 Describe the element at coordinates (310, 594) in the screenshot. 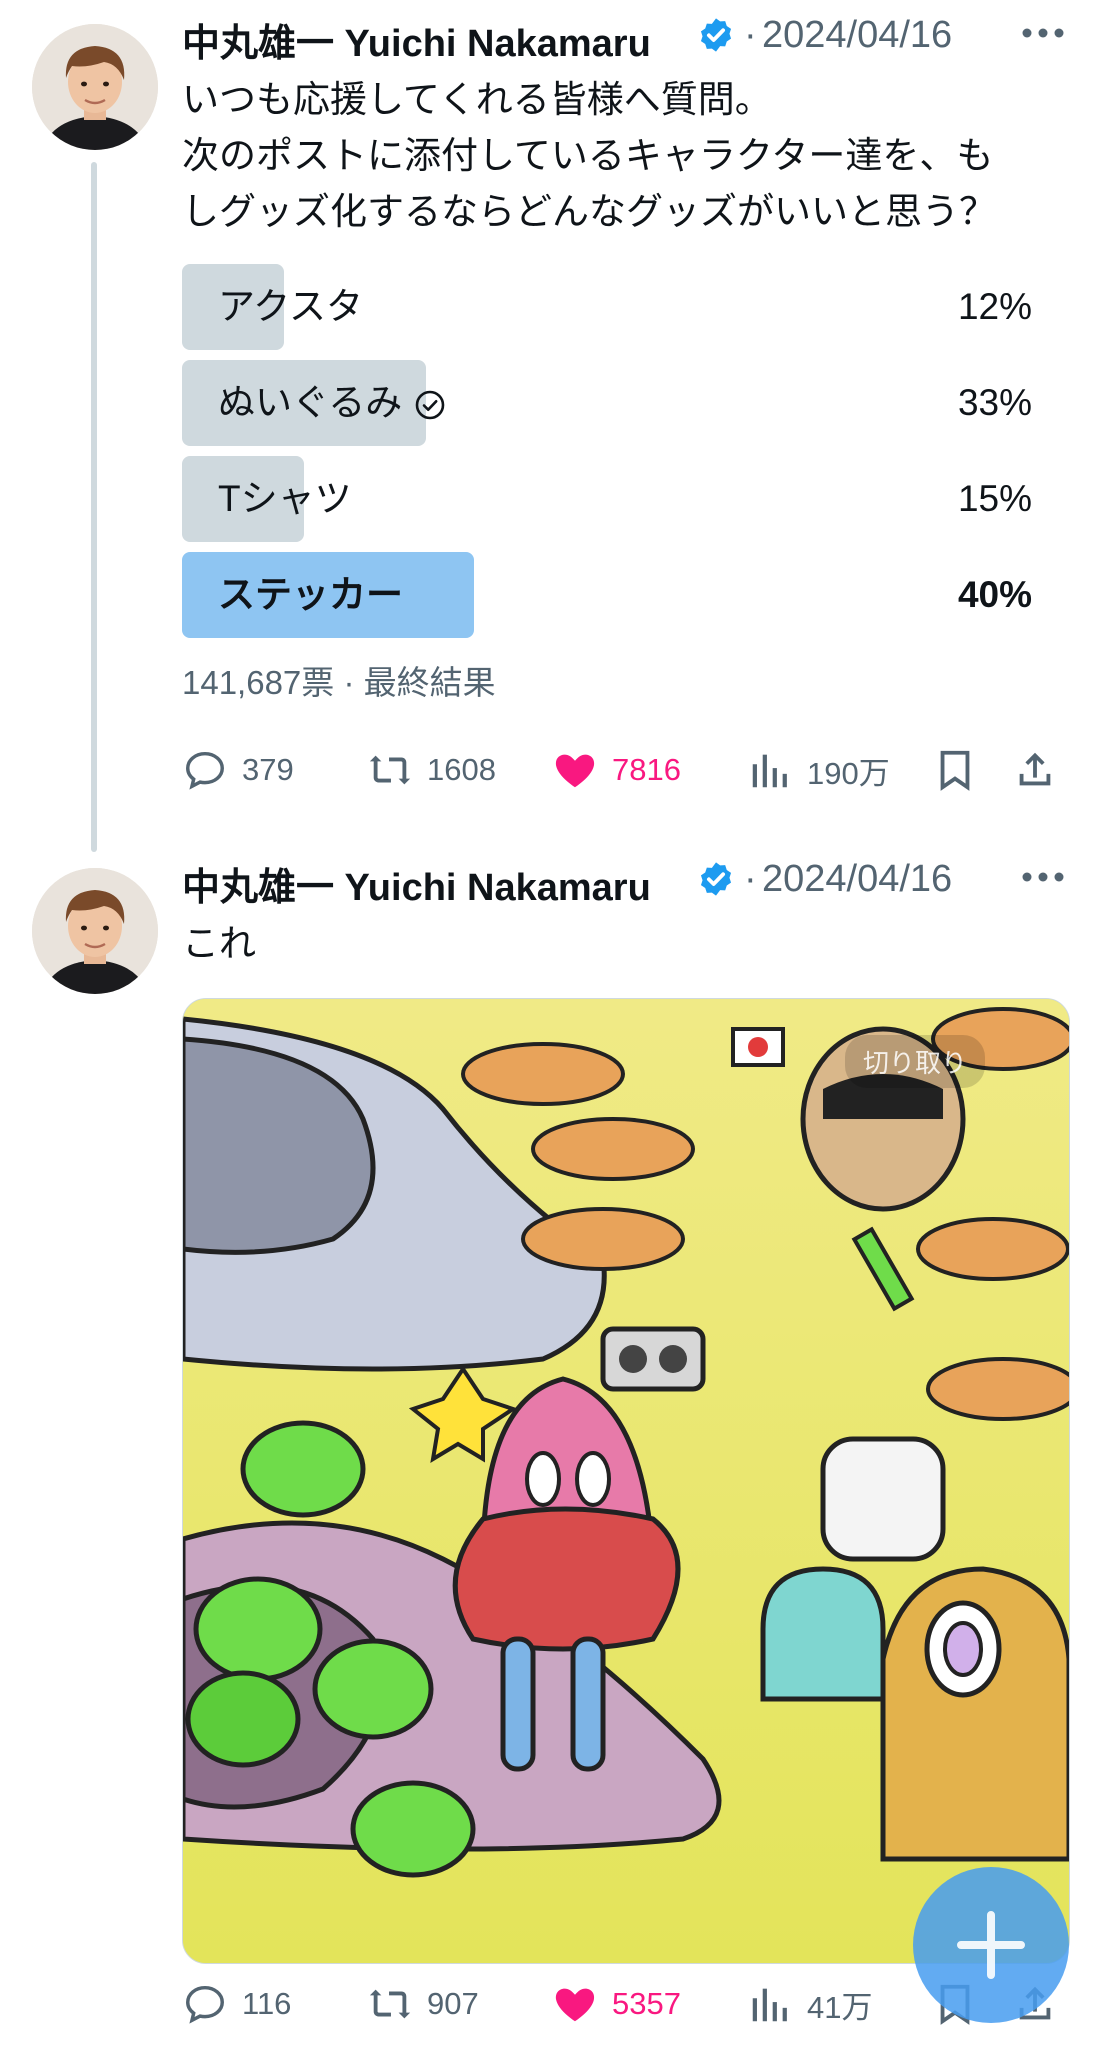

I see `poll-option-label: ステッカー` at that location.